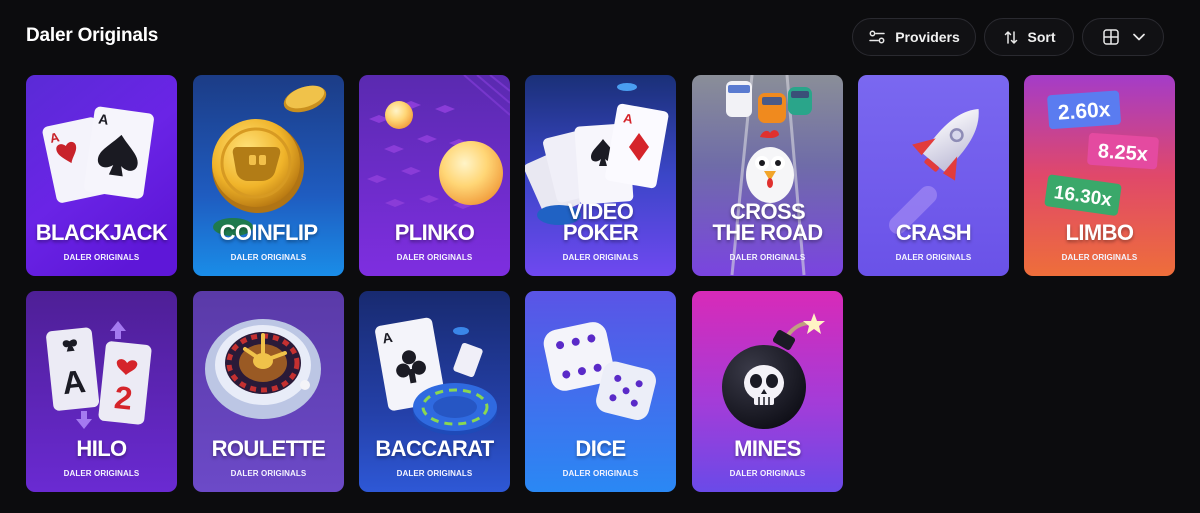  What do you see at coordinates (877, 37) in the screenshot?
I see `filter-sliders-icon` at bounding box center [877, 37].